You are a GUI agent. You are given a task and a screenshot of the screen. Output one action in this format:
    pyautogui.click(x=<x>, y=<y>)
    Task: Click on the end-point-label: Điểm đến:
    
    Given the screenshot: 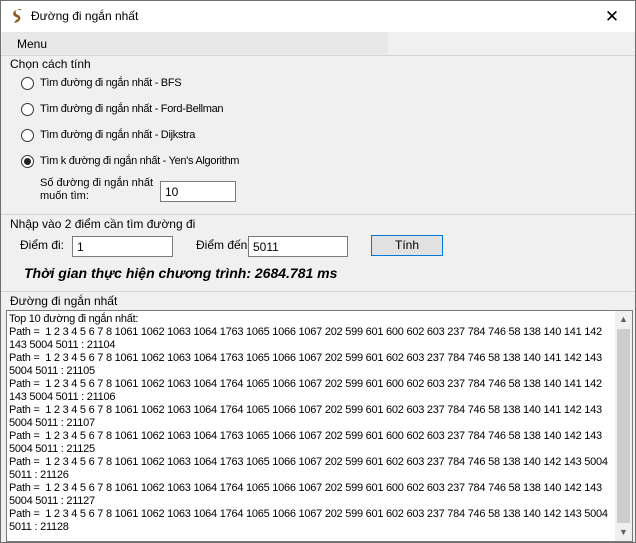 What is the action you would take?
    pyautogui.click(x=223, y=245)
    